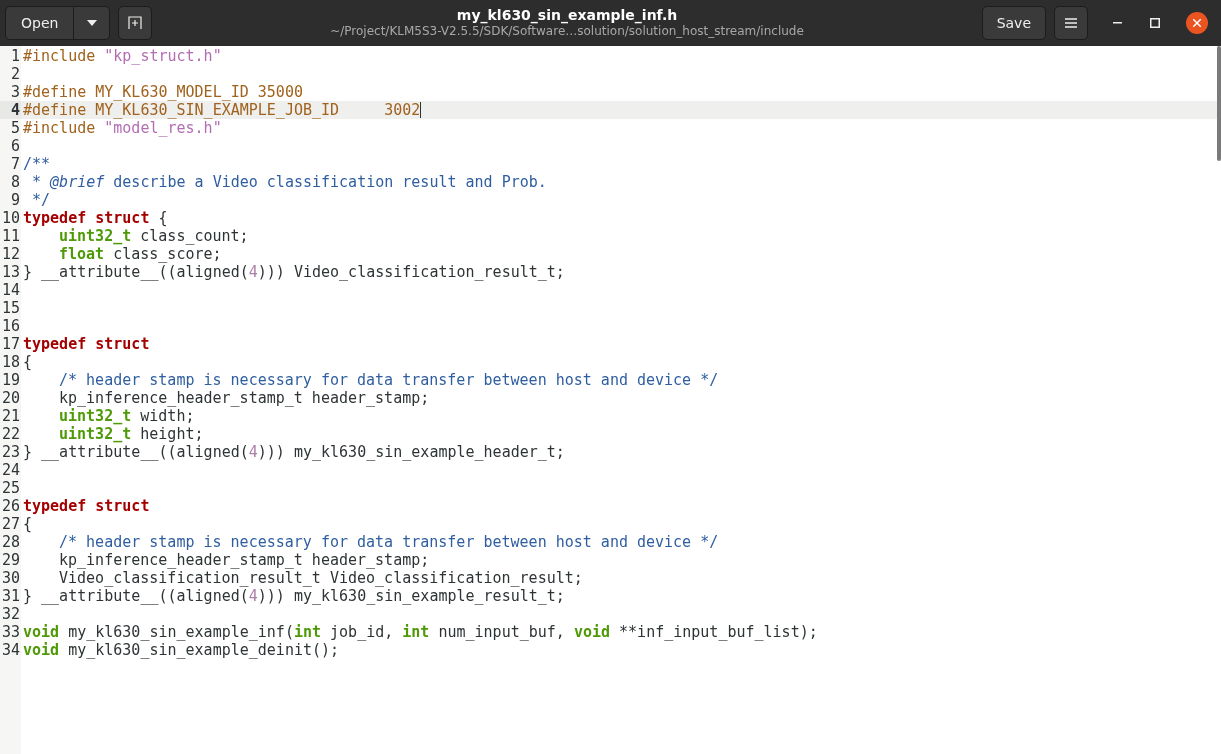 The height and width of the screenshot is (754, 1221). What do you see at coordinates (10, 632) in the screenshot?
I see `line-number: 33` at bounding box center [10, 632].